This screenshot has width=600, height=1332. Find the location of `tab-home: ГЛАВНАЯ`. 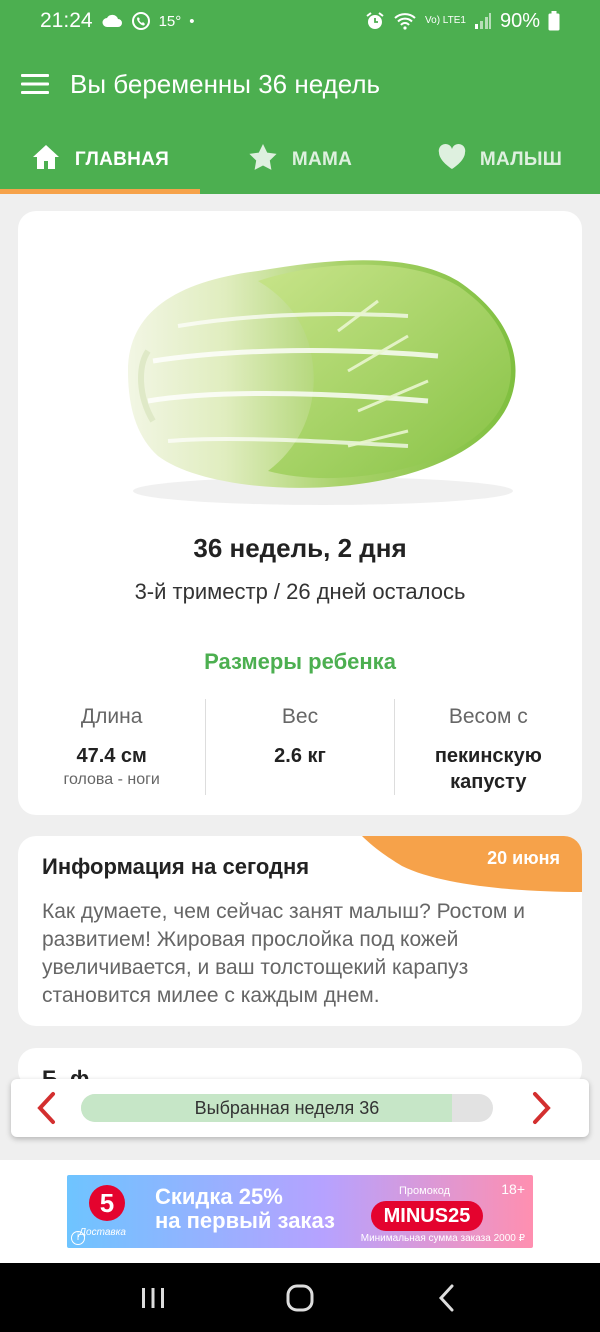

tab-home: ГЛАВНАЯ is located at coordinates (100, 160).